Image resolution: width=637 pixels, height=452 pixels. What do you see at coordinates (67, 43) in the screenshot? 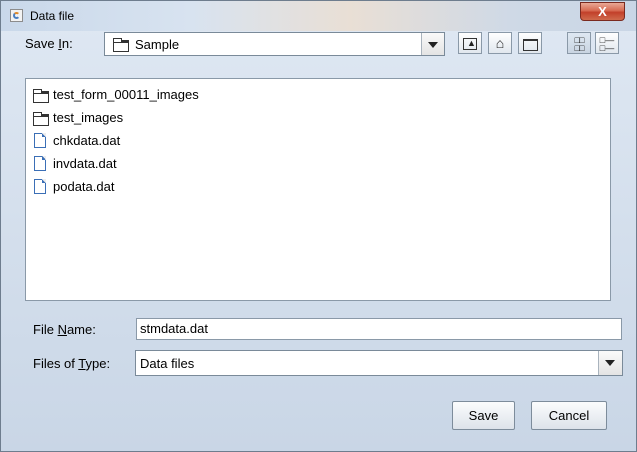
I see `save-in-label-post: n:` at bounding box center [67, 43].